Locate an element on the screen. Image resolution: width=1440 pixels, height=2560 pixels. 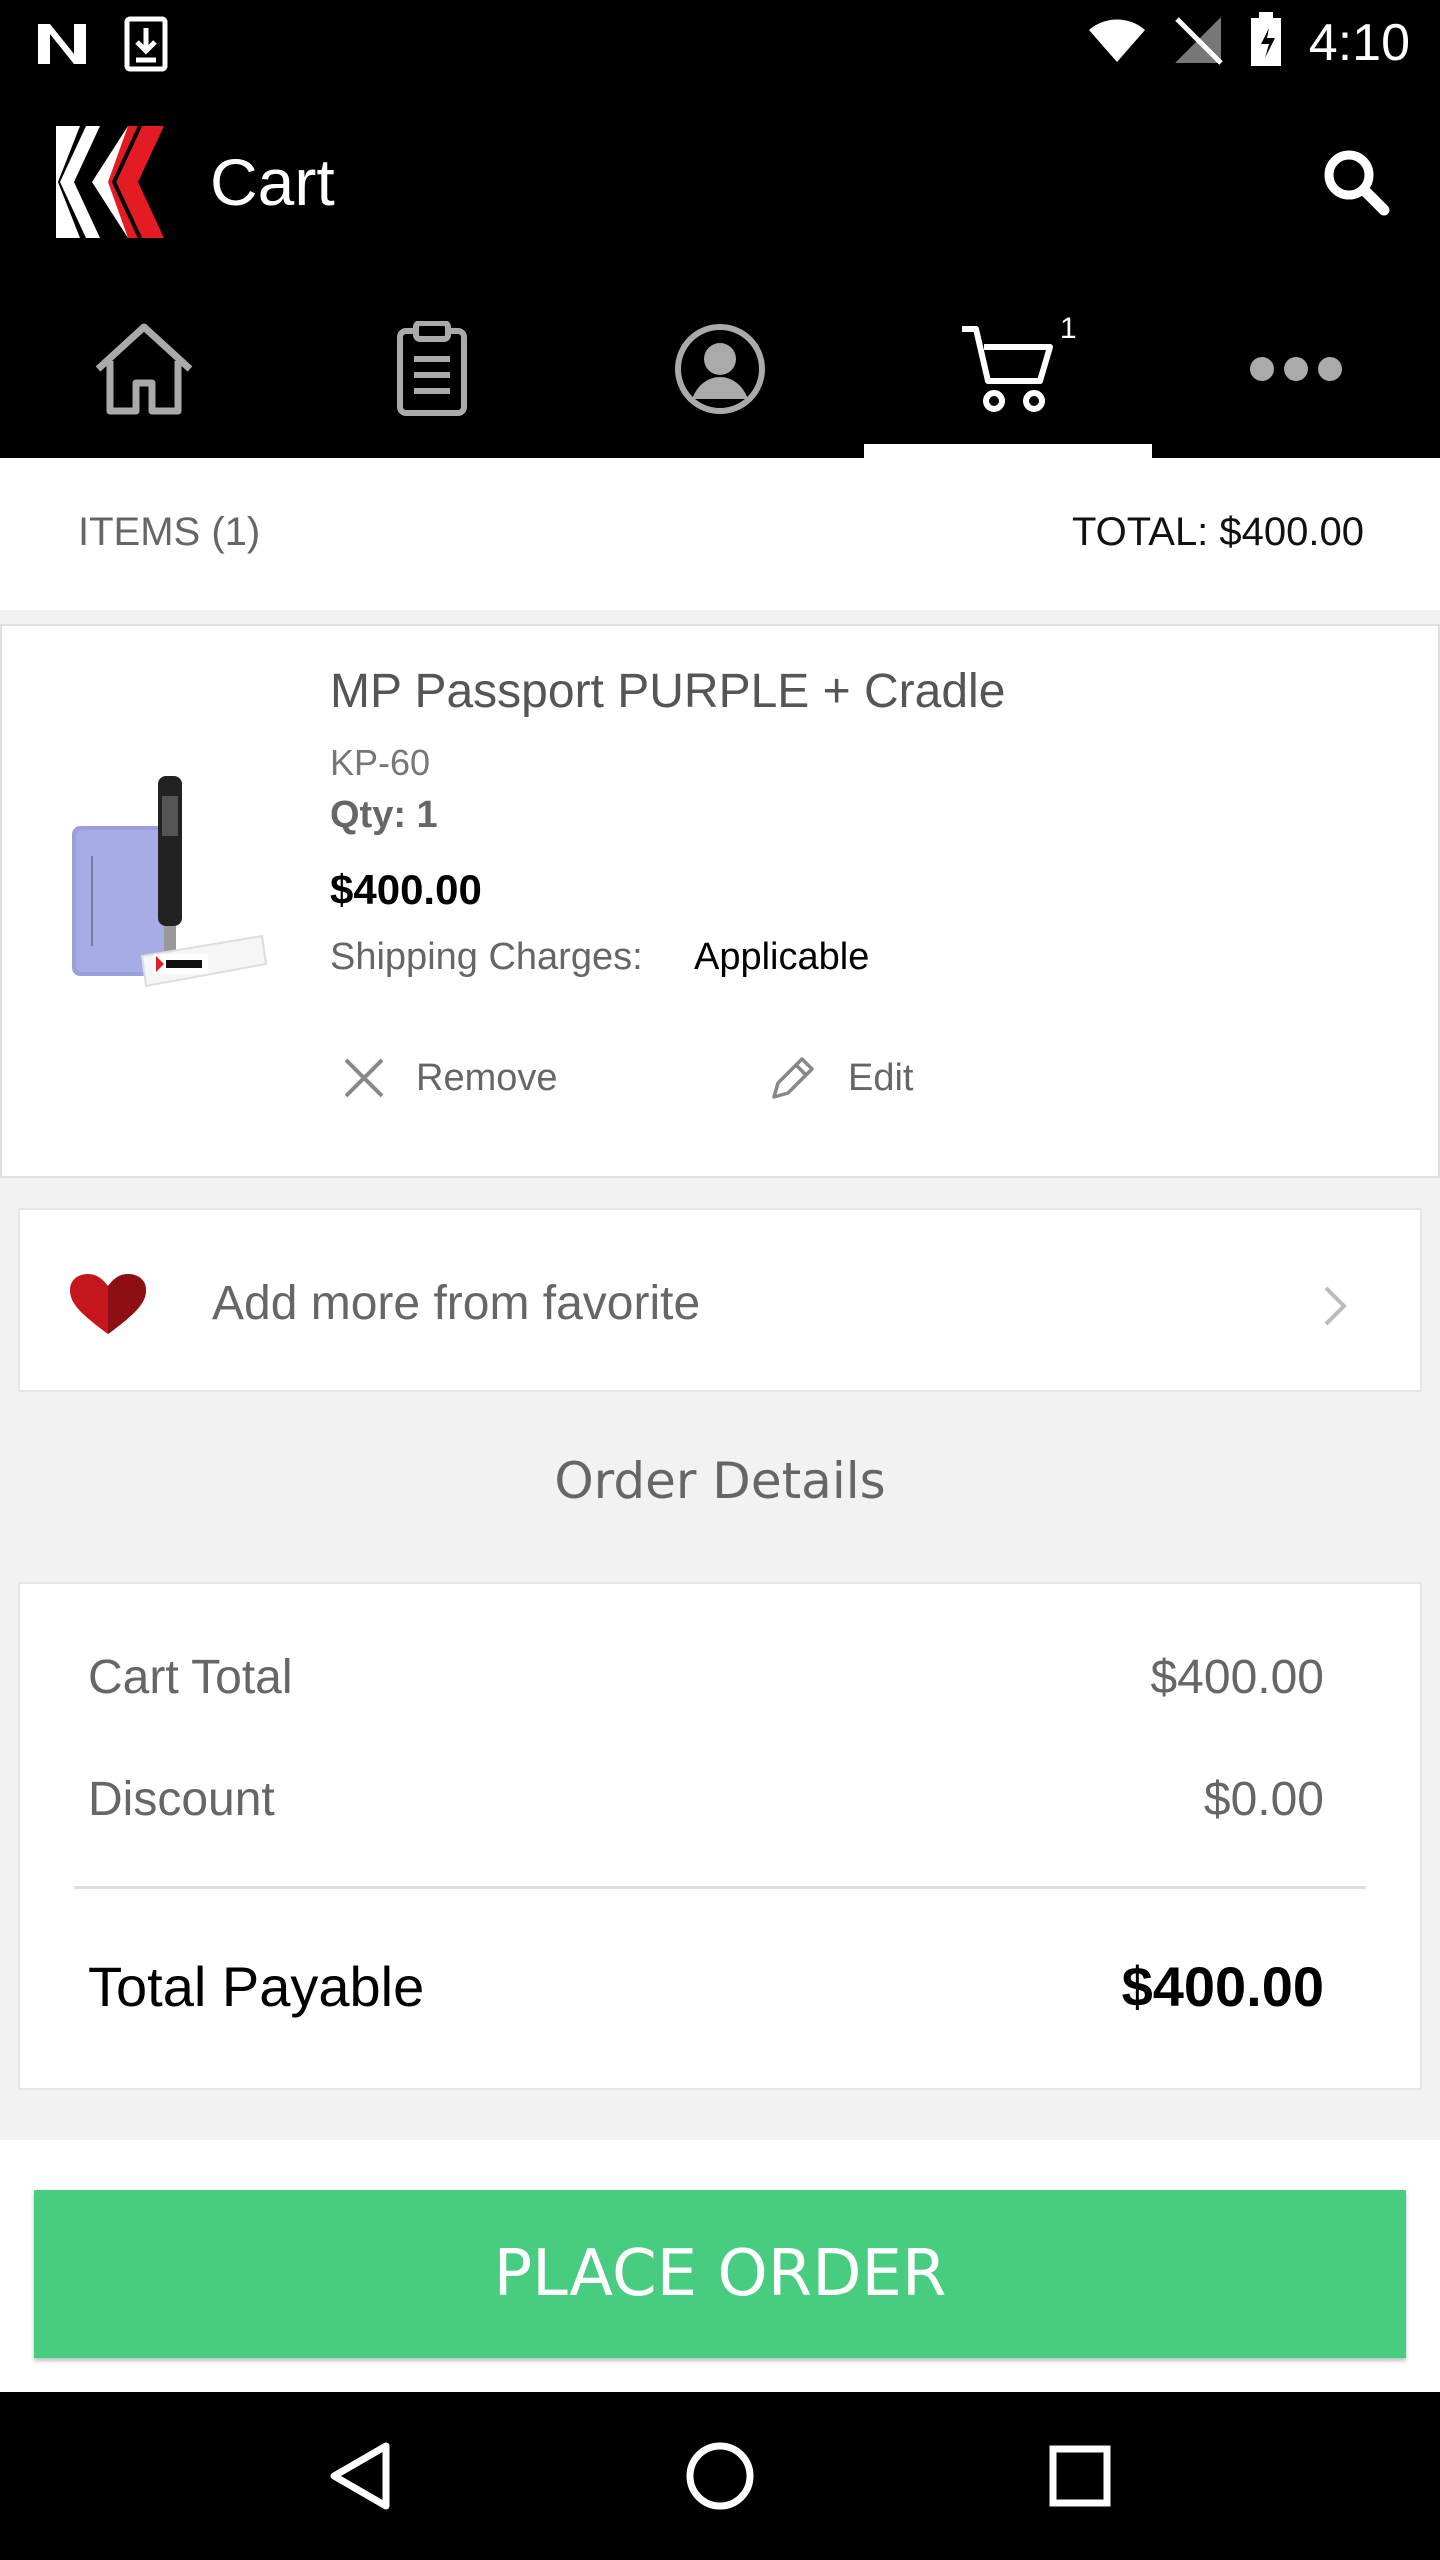
items-header: ITEMS (1) TOTAL: $400.00 is located at coordinates (720, 534).